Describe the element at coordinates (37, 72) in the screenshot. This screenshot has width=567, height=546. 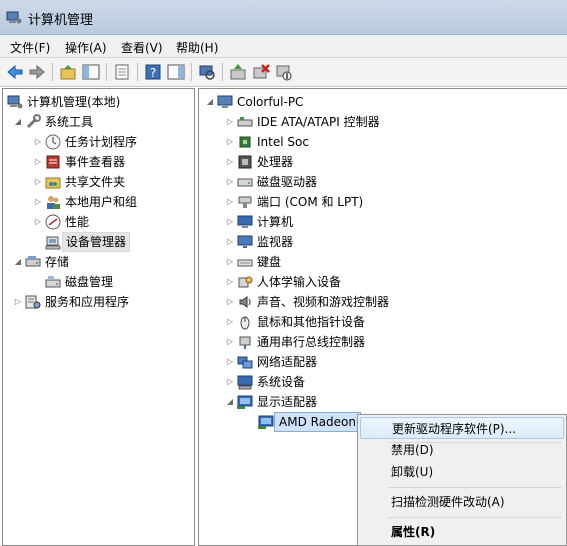
I see `forward-arrow-icon` at that location.